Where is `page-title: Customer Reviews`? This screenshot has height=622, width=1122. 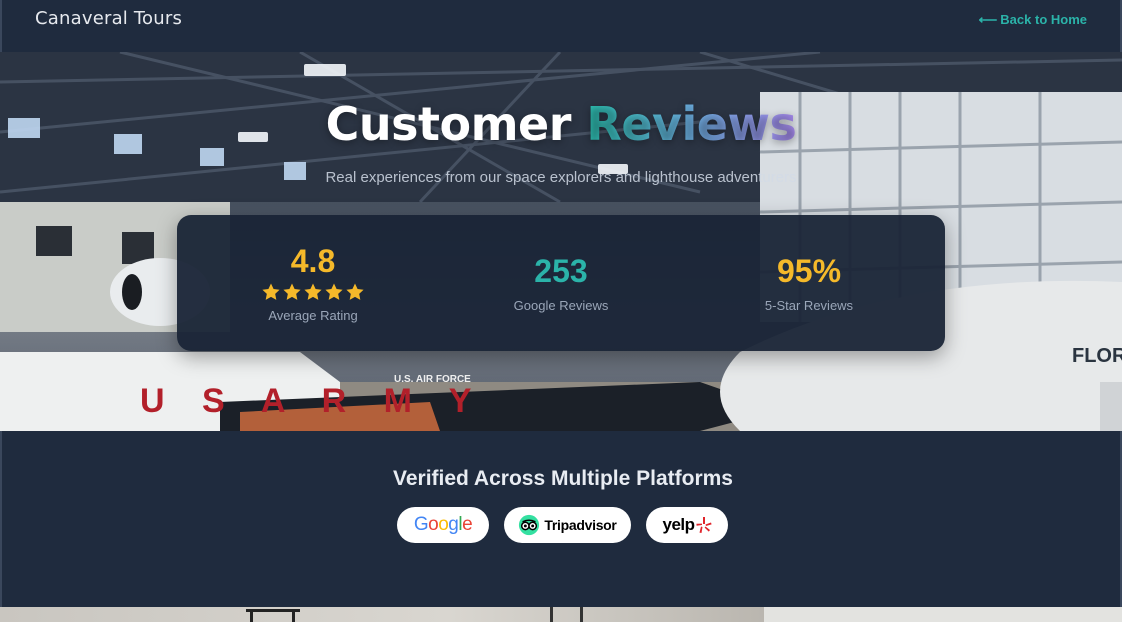 page-title: Customer Reviews is located at coordinates (561, 124).